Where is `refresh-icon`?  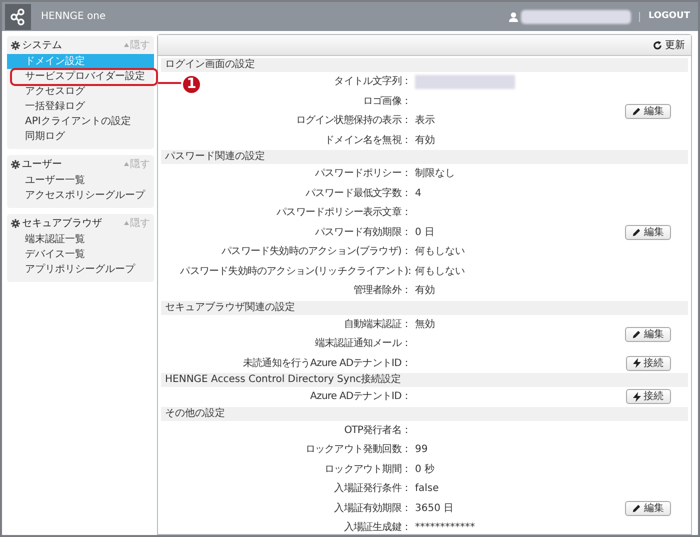
refresh-icon is located at coordinates (657, 45).